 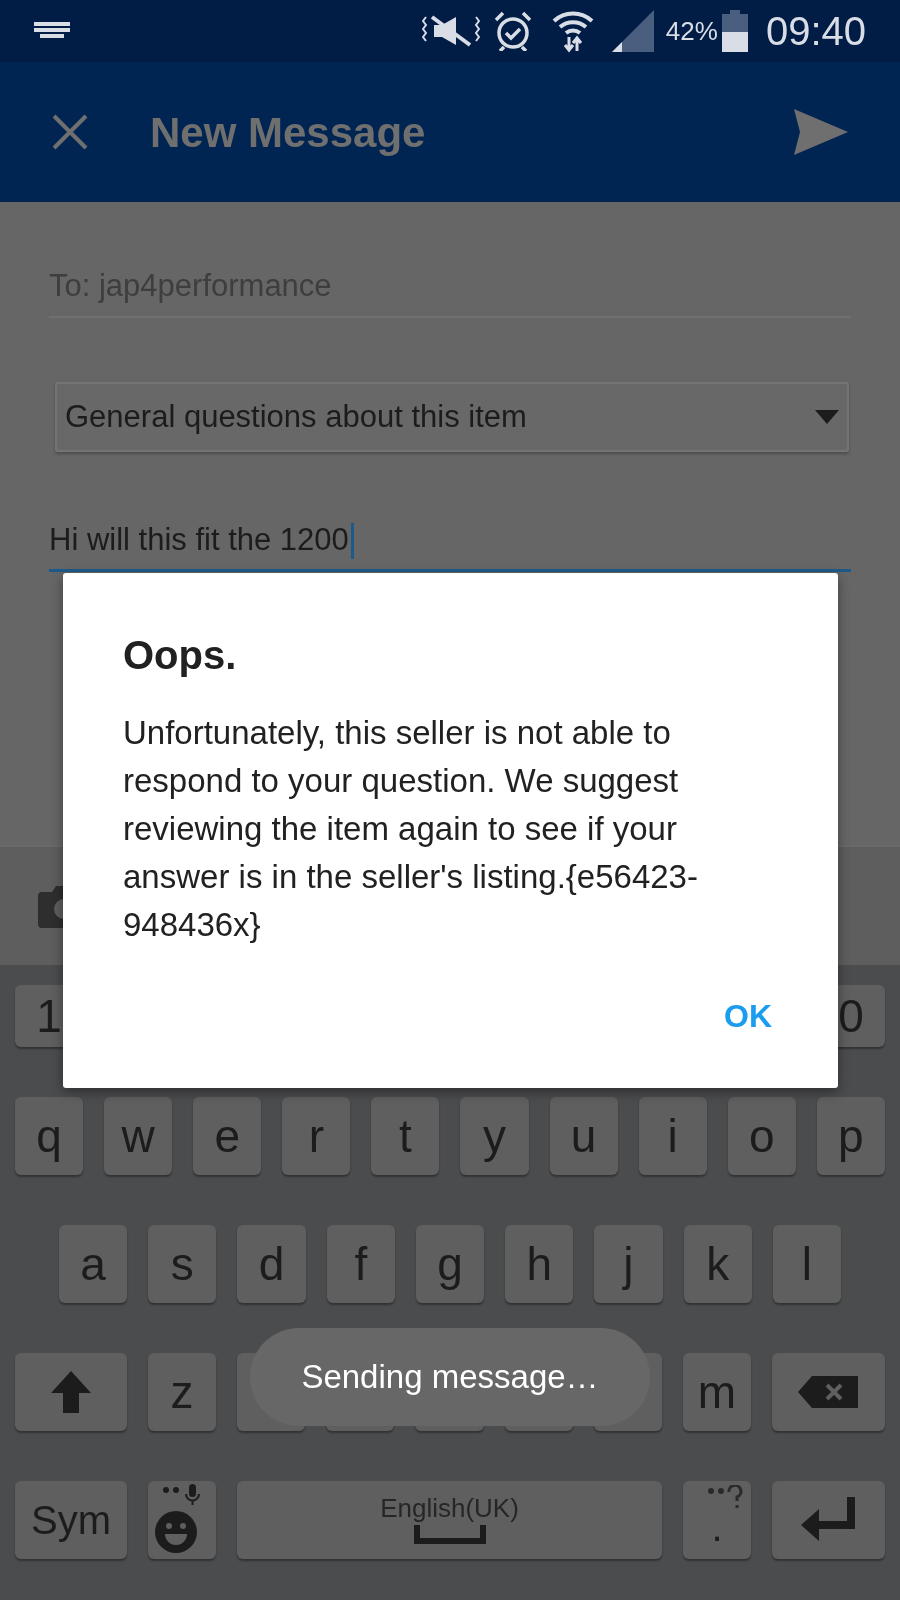 I want to click on keyboard-key: d, so click(x=271, y=1264).